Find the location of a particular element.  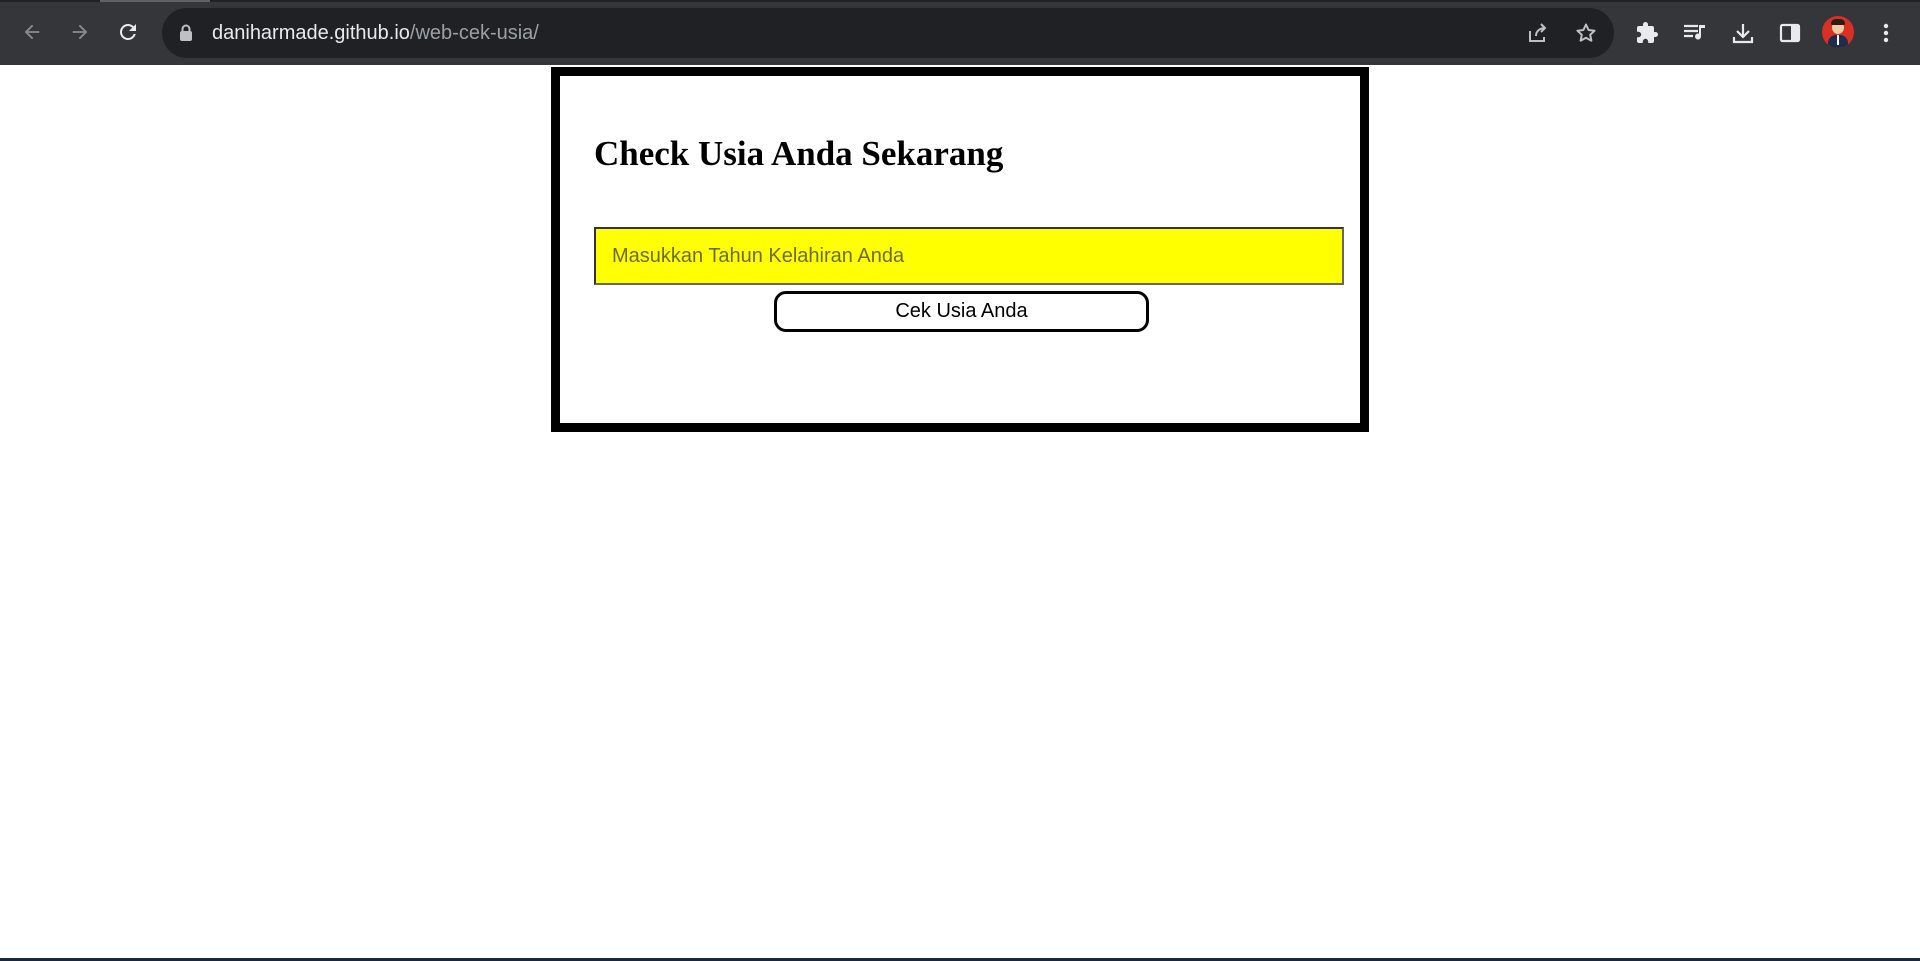

check-age-button: Cek Usia Anda is located at coordinates (961, 311).